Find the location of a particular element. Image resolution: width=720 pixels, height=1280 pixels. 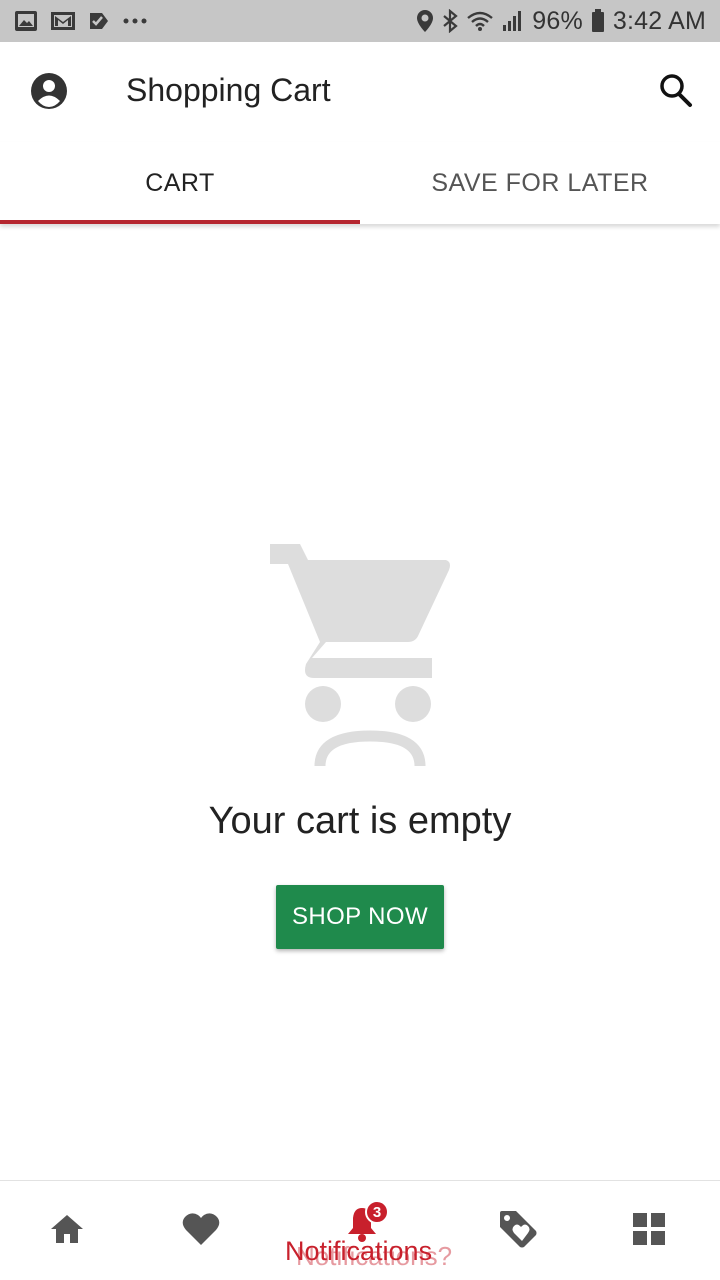

search-button is located at coordinates (676, 91).